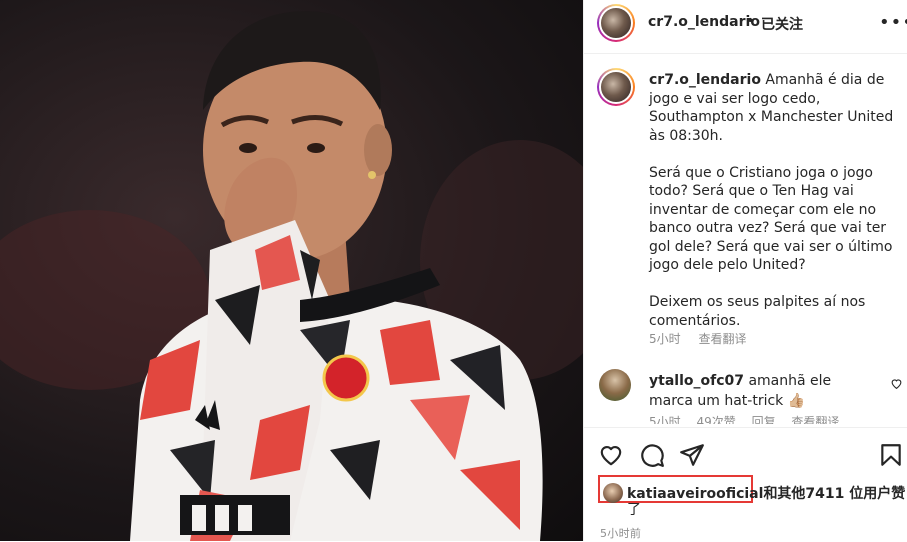  I want to click on author-username: cr7.o_lendario, so click(704, 22).